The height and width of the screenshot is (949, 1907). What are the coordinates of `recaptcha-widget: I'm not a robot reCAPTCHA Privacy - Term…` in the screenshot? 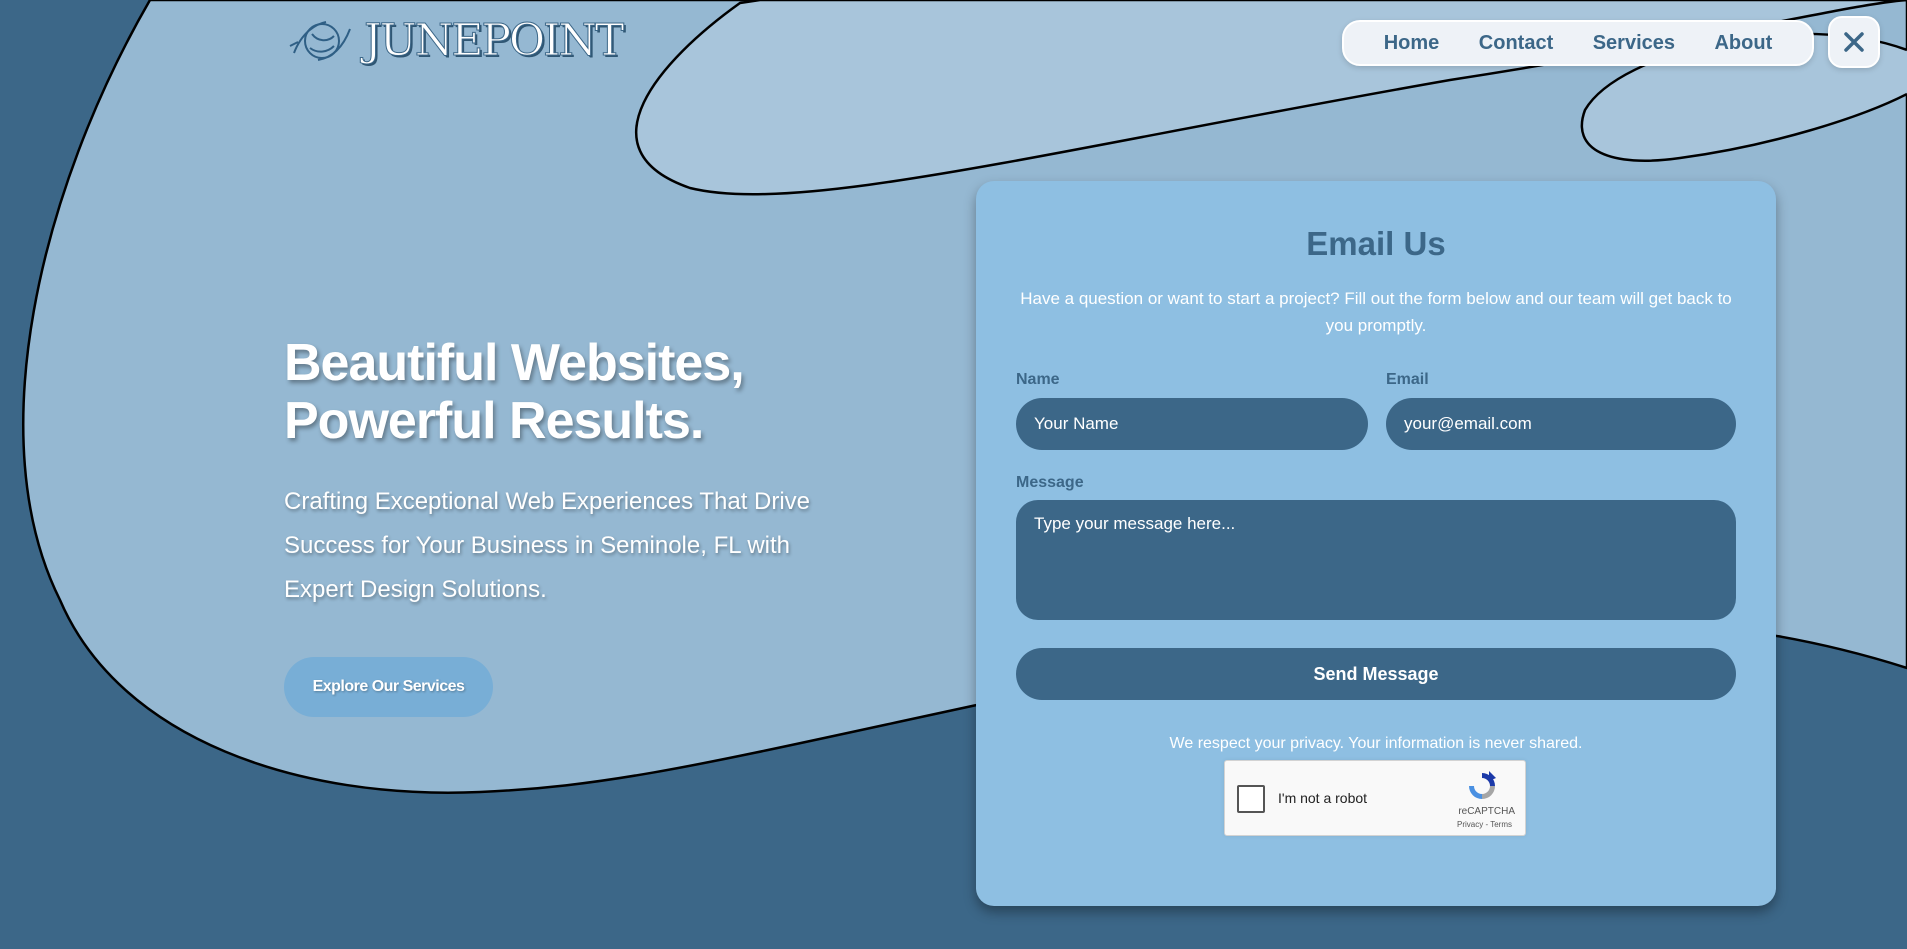 It's located at (1375, 798).